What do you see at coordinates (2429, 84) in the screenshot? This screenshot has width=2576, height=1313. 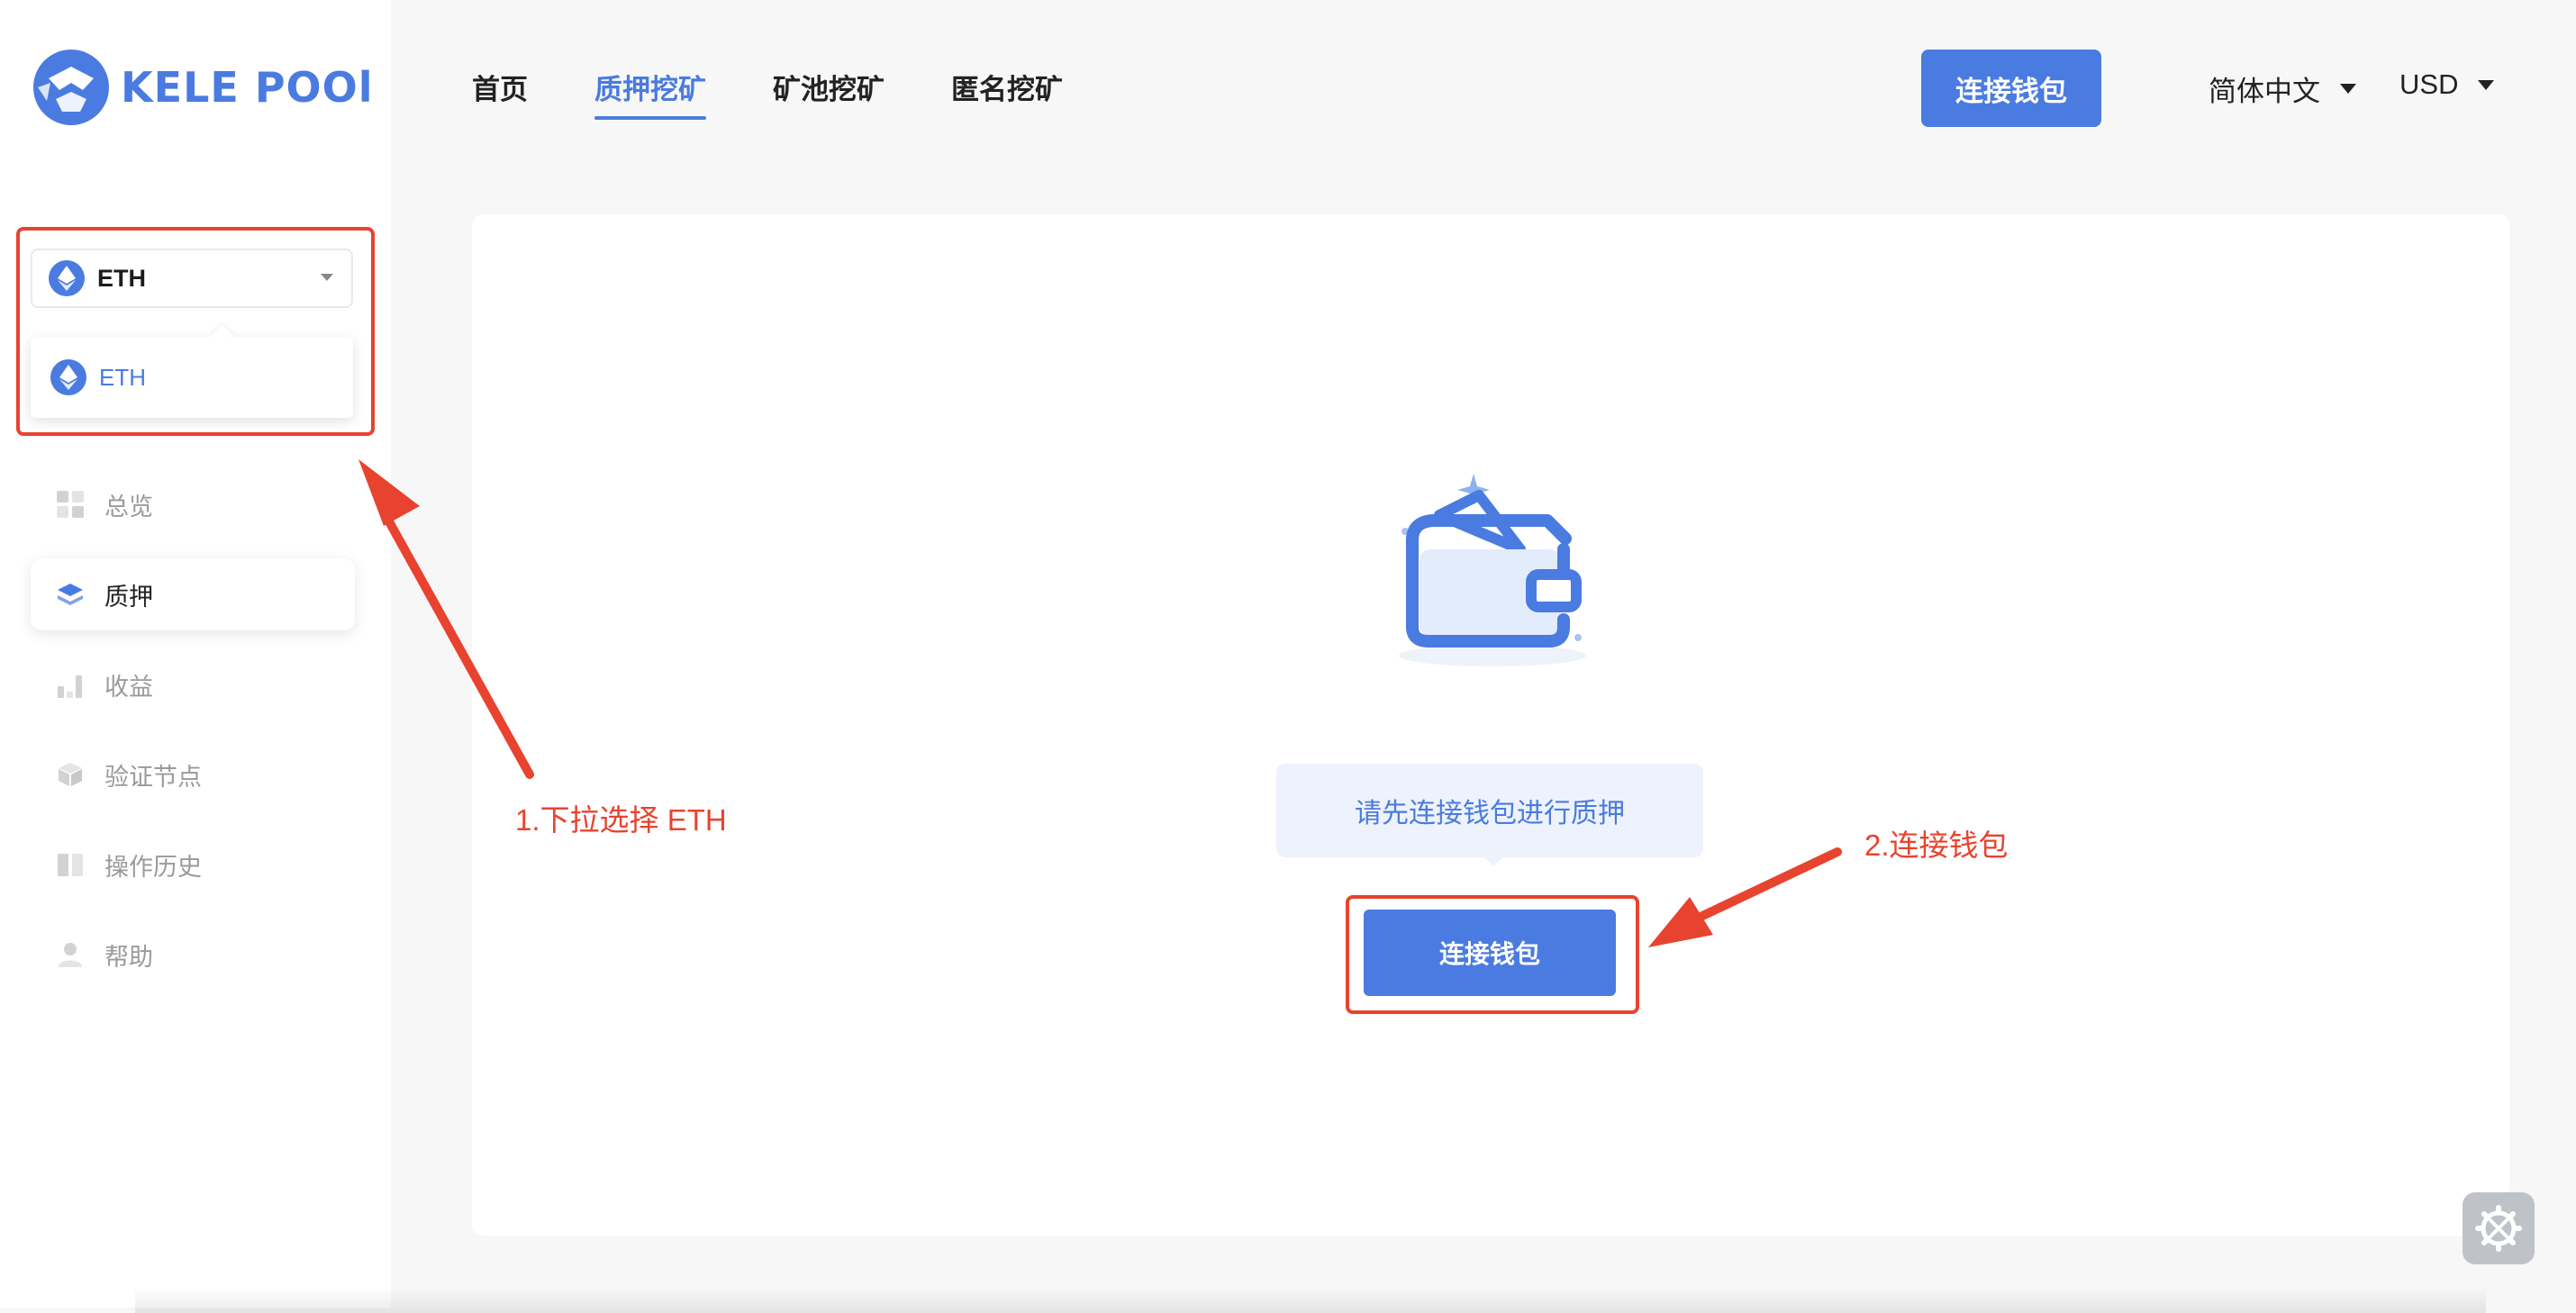 I see `currency-value: USD` at bounding box center [2429, 84].